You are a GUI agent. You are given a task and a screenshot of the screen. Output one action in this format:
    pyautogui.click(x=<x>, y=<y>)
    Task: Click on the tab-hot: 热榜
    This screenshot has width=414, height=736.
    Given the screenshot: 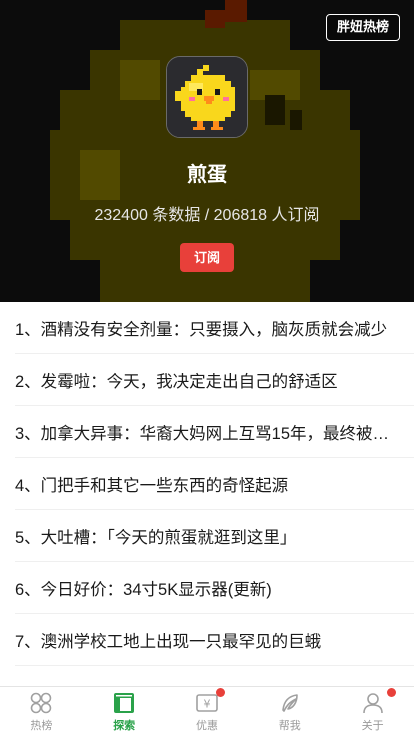 What is the action you would take?
    pyautogui.click(x=41, y=711)
    